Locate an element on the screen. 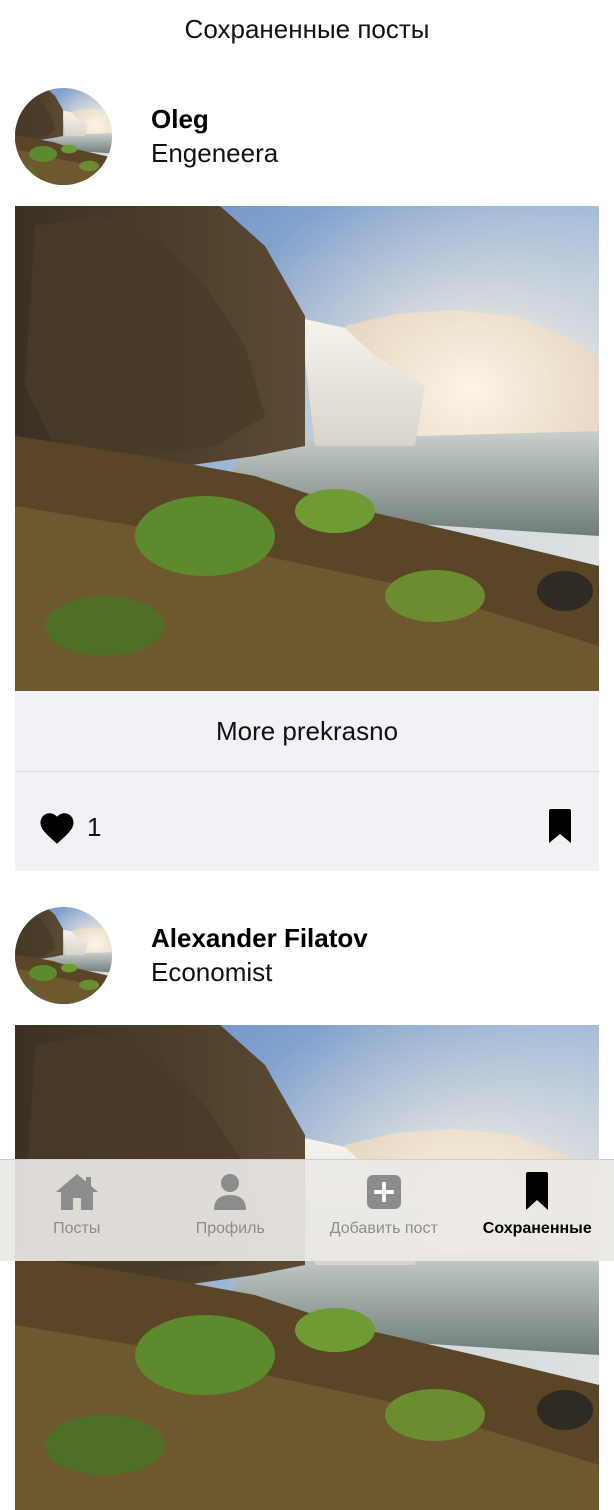  bookmark-button is located at coordinates (560, 827).